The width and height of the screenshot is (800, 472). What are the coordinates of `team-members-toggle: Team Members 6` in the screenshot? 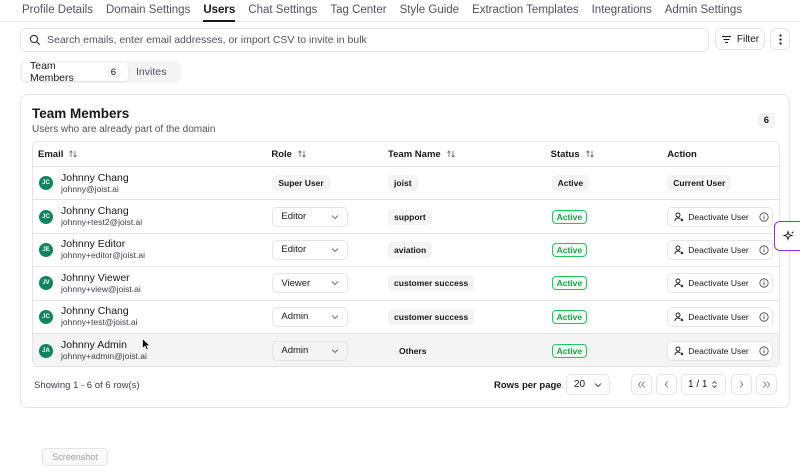 It's located at (75, 72).